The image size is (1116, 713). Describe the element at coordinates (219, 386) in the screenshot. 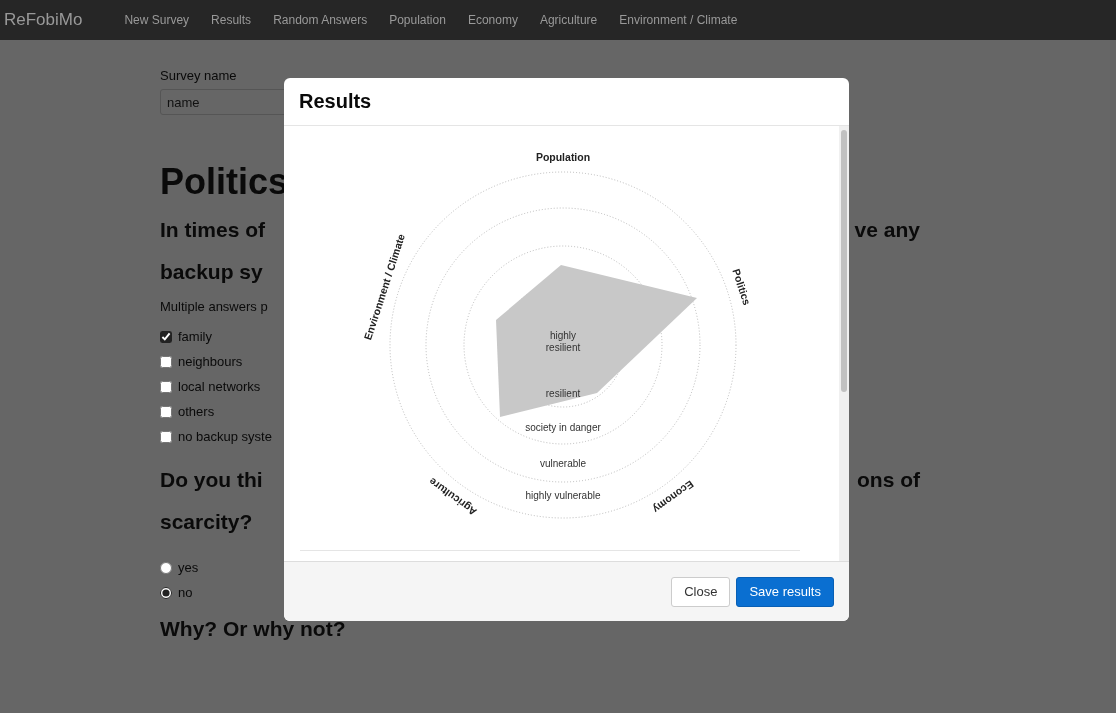

I see `option-label: local networks` at that location.